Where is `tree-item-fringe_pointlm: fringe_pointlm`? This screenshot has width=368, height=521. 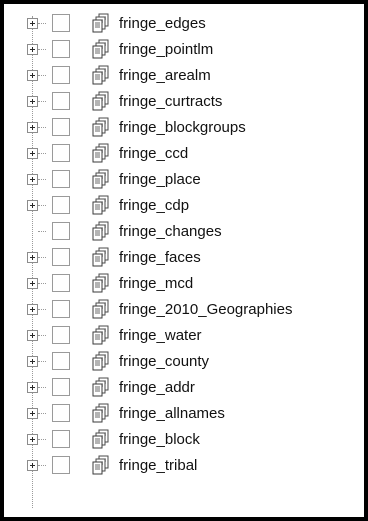 tree-item-fringe_pointlm: fringe_pointlm is located at coordinates (196, 49).